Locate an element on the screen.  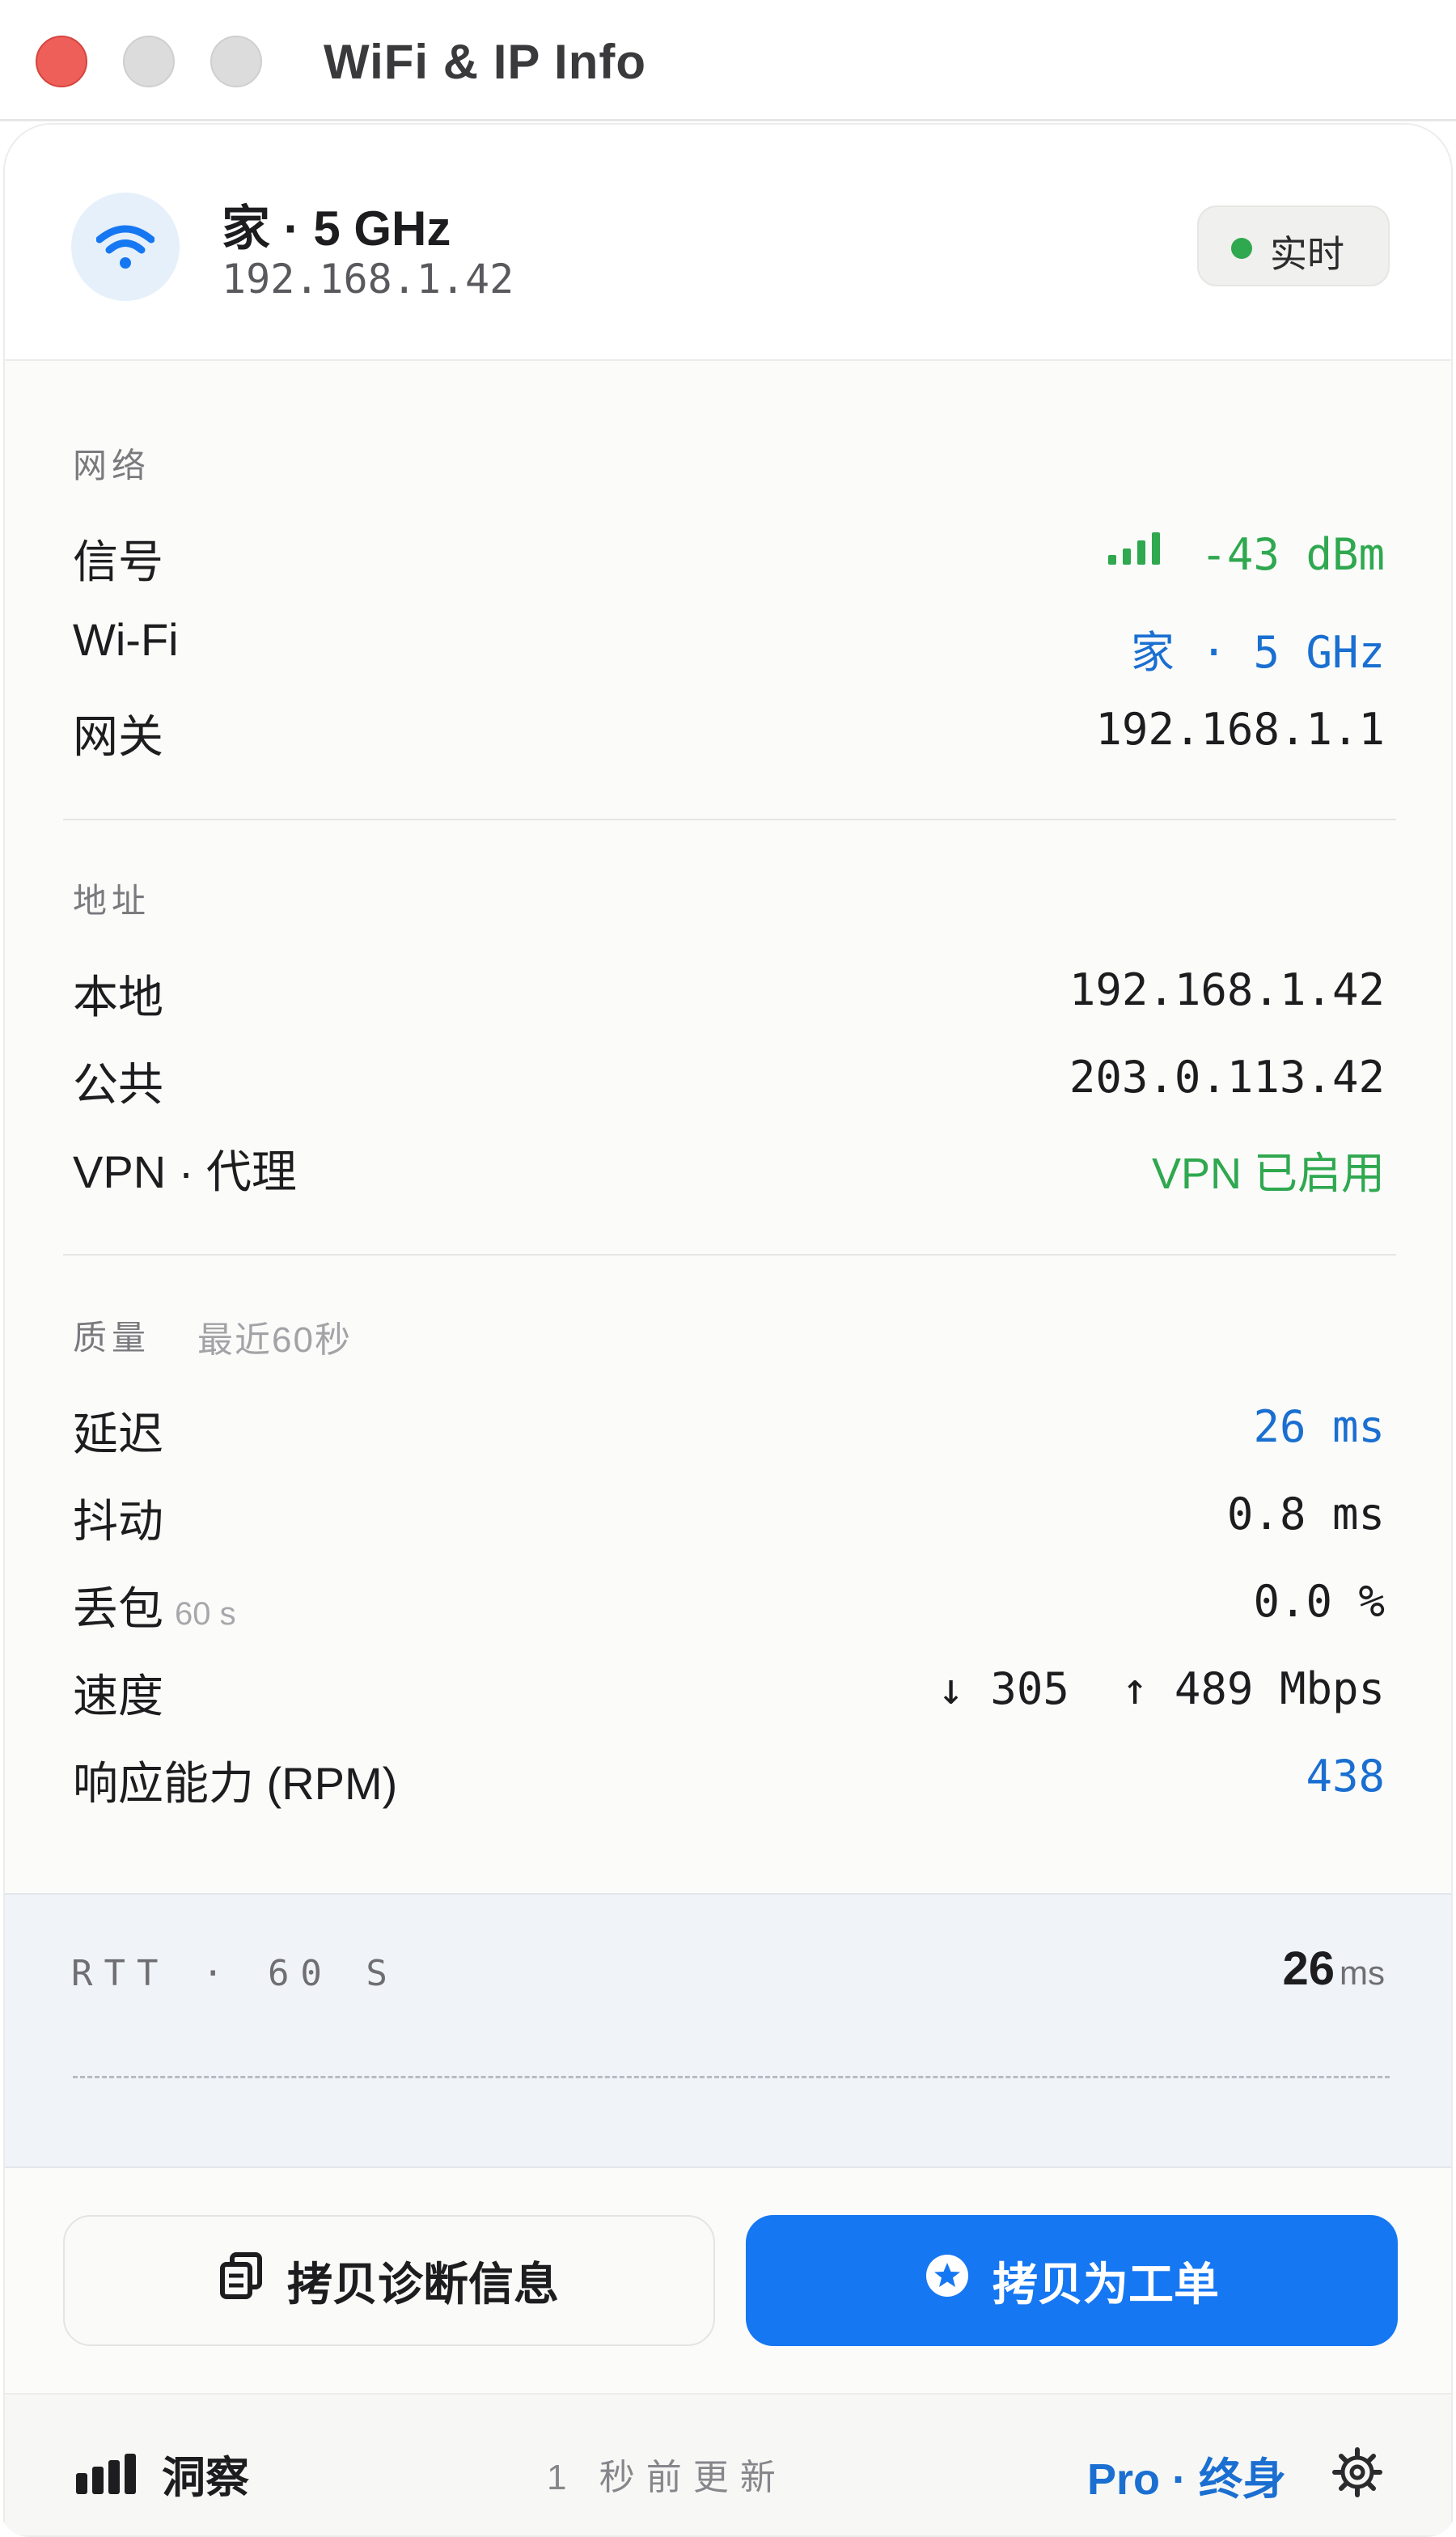
title-bar: WiFi & IP Info is located at coordinates (728, 61).